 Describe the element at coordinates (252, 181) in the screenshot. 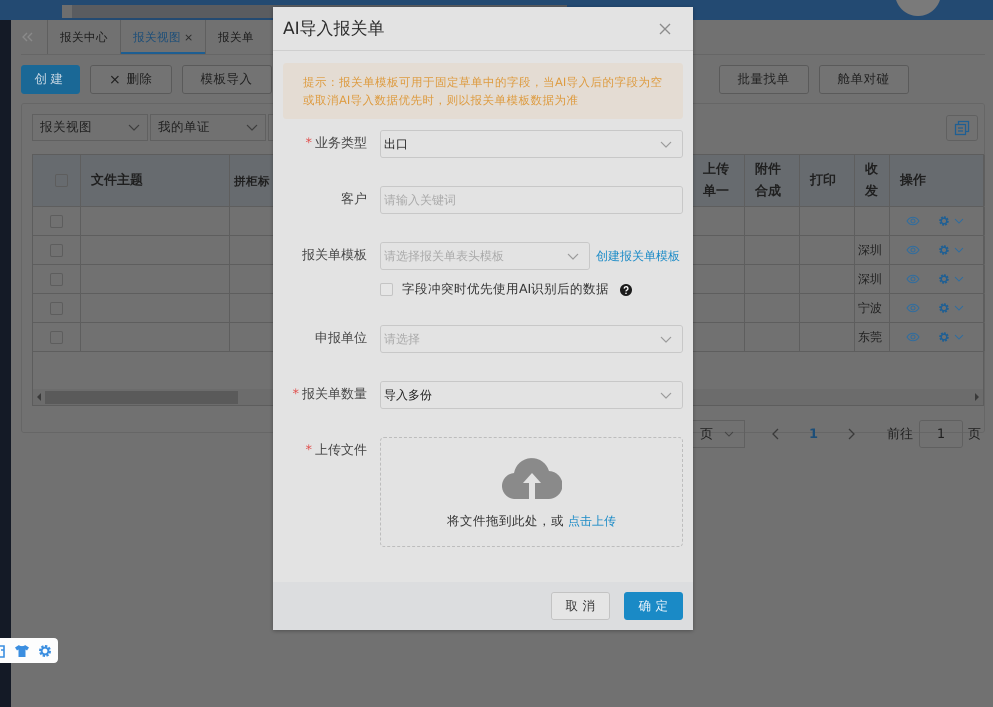

I see `column-header: 拼柜标` at that location.